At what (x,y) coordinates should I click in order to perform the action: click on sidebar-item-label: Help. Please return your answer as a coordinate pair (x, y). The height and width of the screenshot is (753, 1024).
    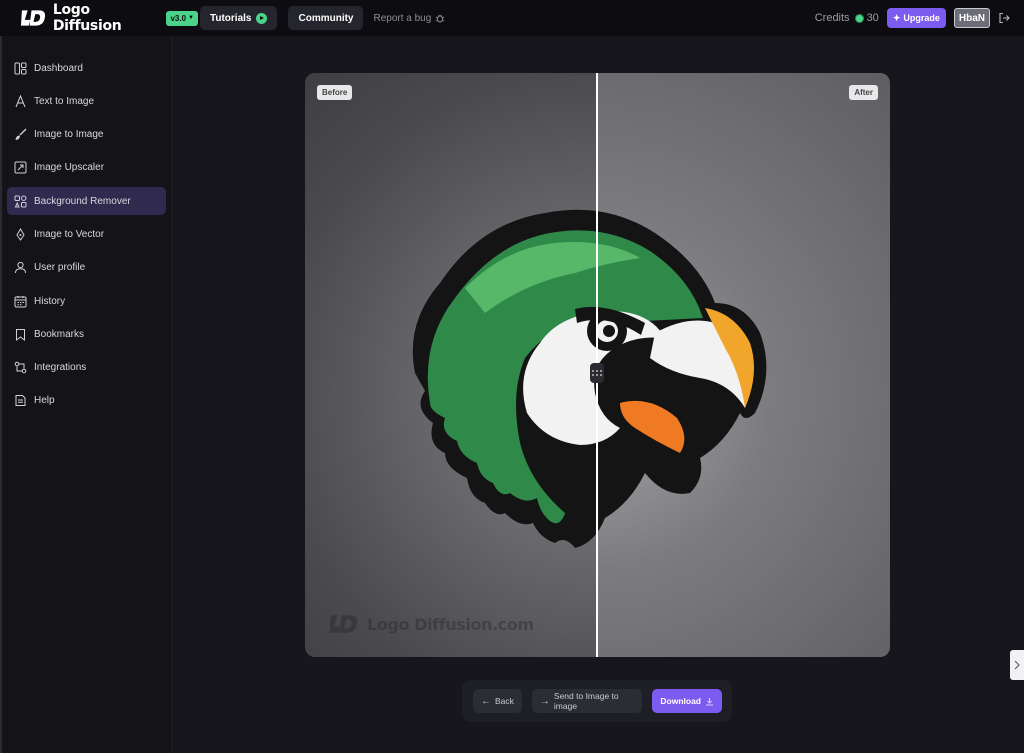
    Looking at the image, I should click on (44, 401).